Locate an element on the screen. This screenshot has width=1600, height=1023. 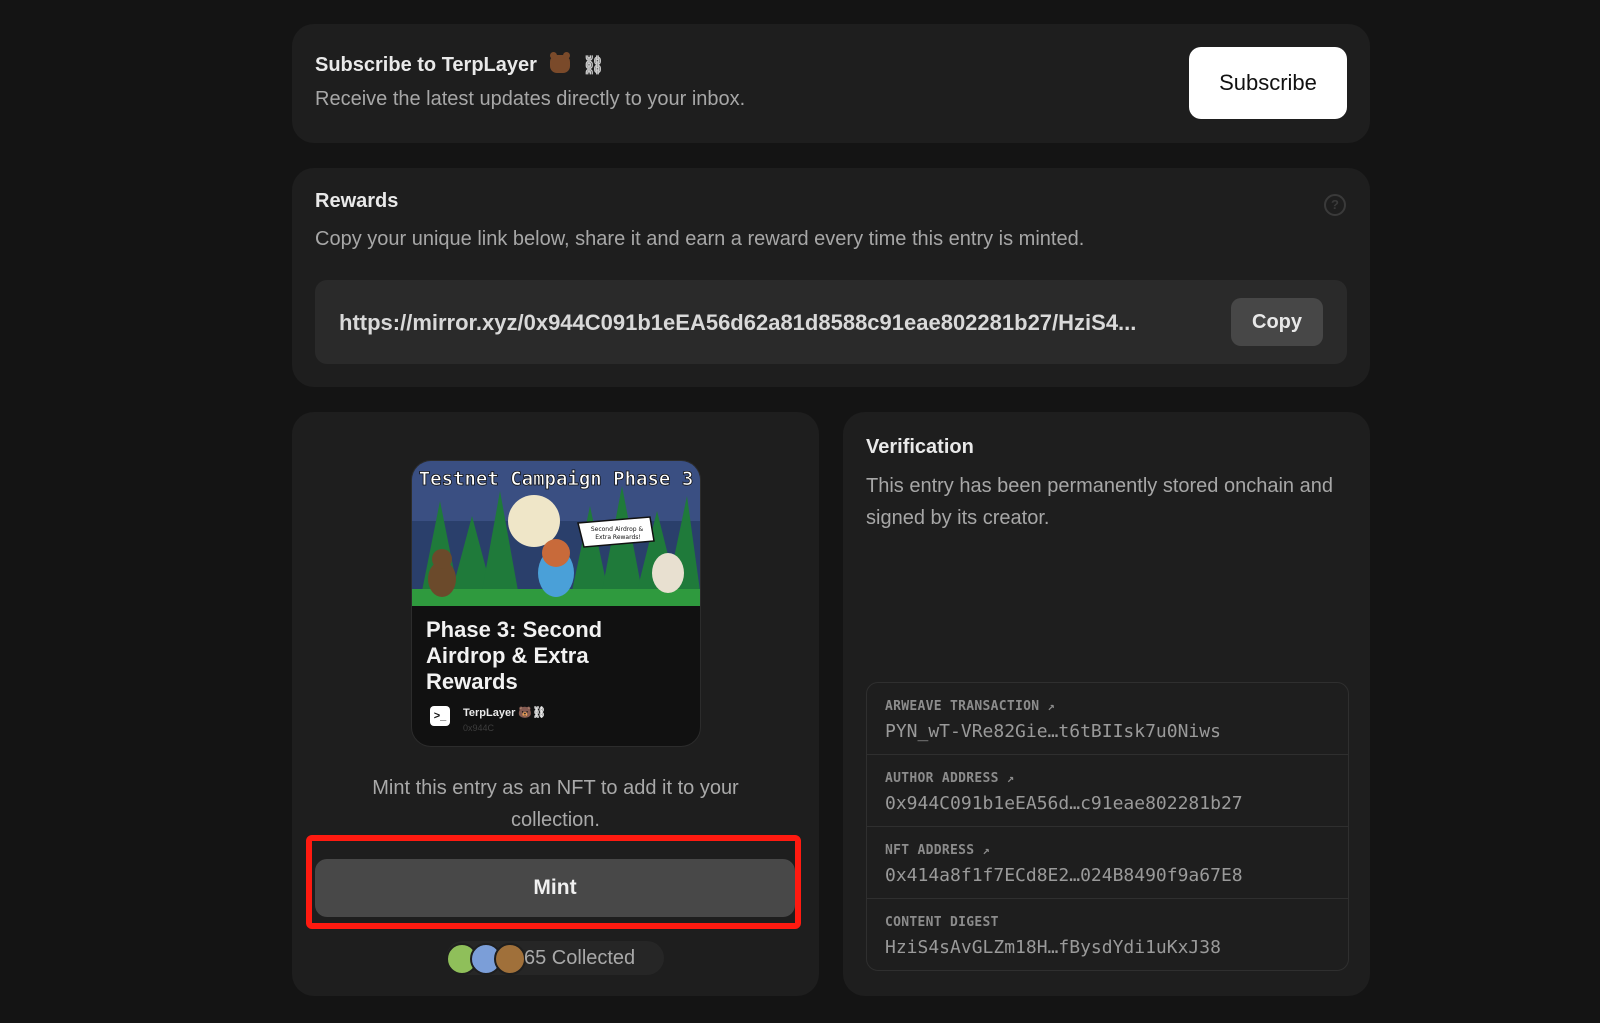
collected-count: 65 Collected is located at coordinates (580, 958).